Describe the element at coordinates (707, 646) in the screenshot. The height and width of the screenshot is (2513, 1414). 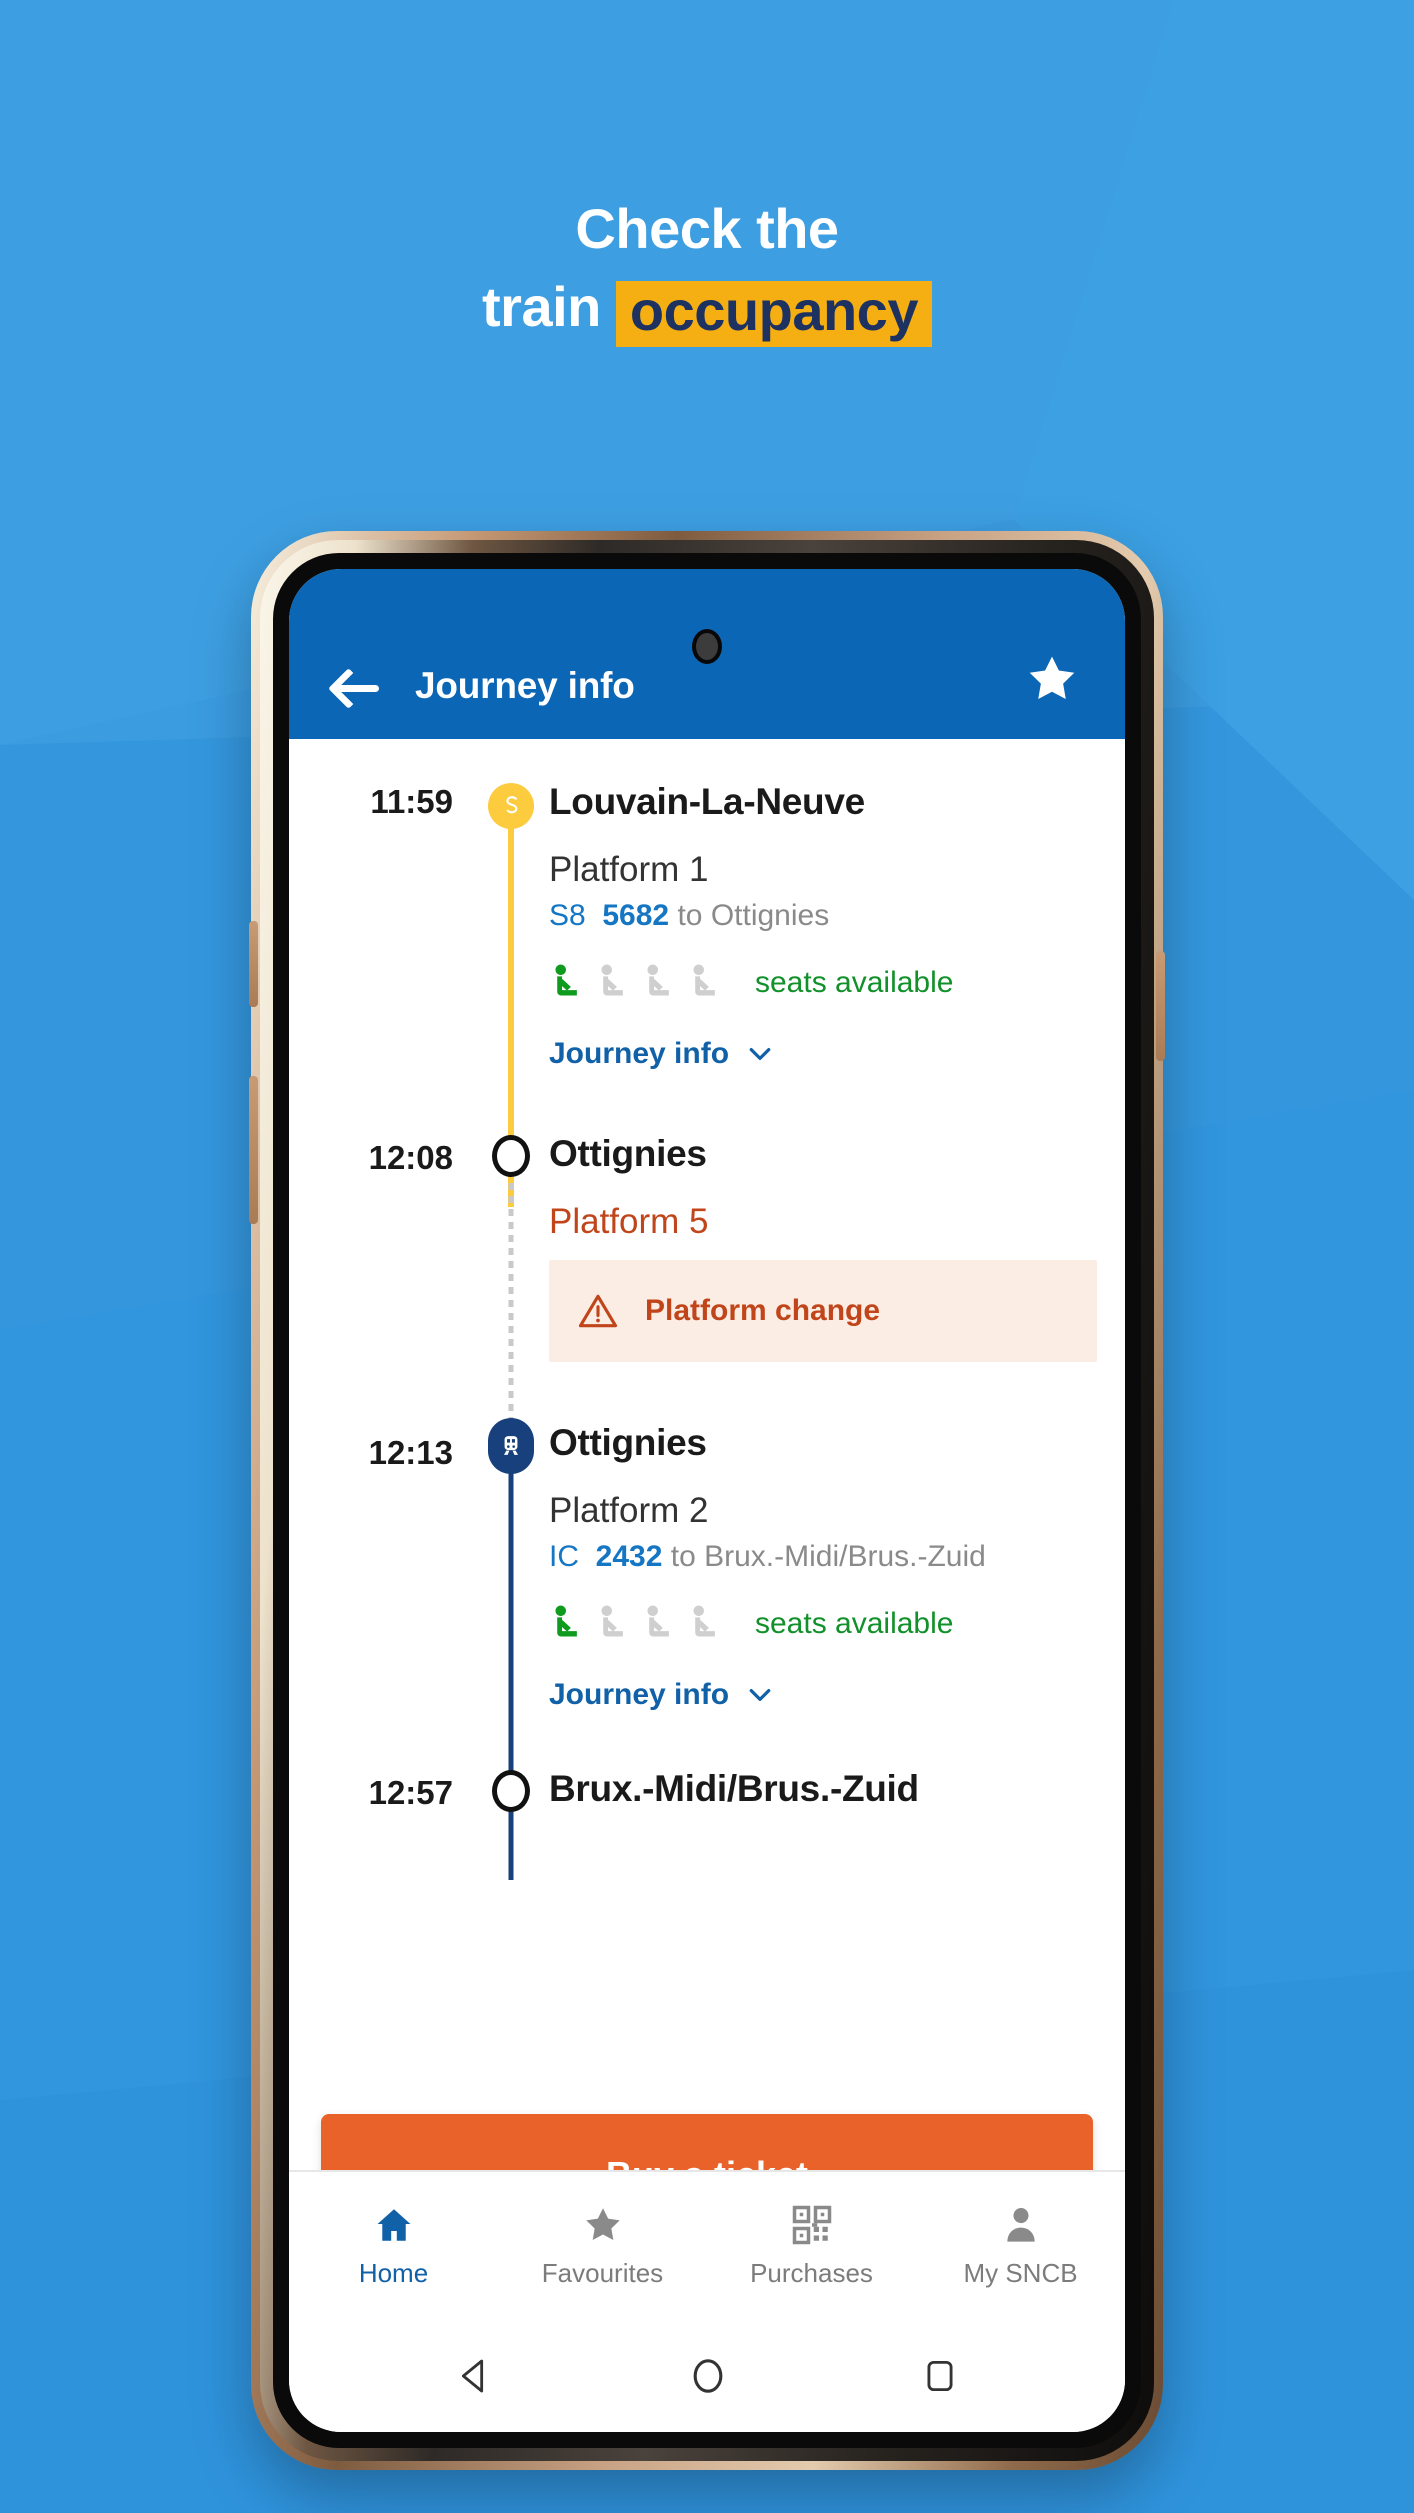
I see `front-camera-icon` at that location.